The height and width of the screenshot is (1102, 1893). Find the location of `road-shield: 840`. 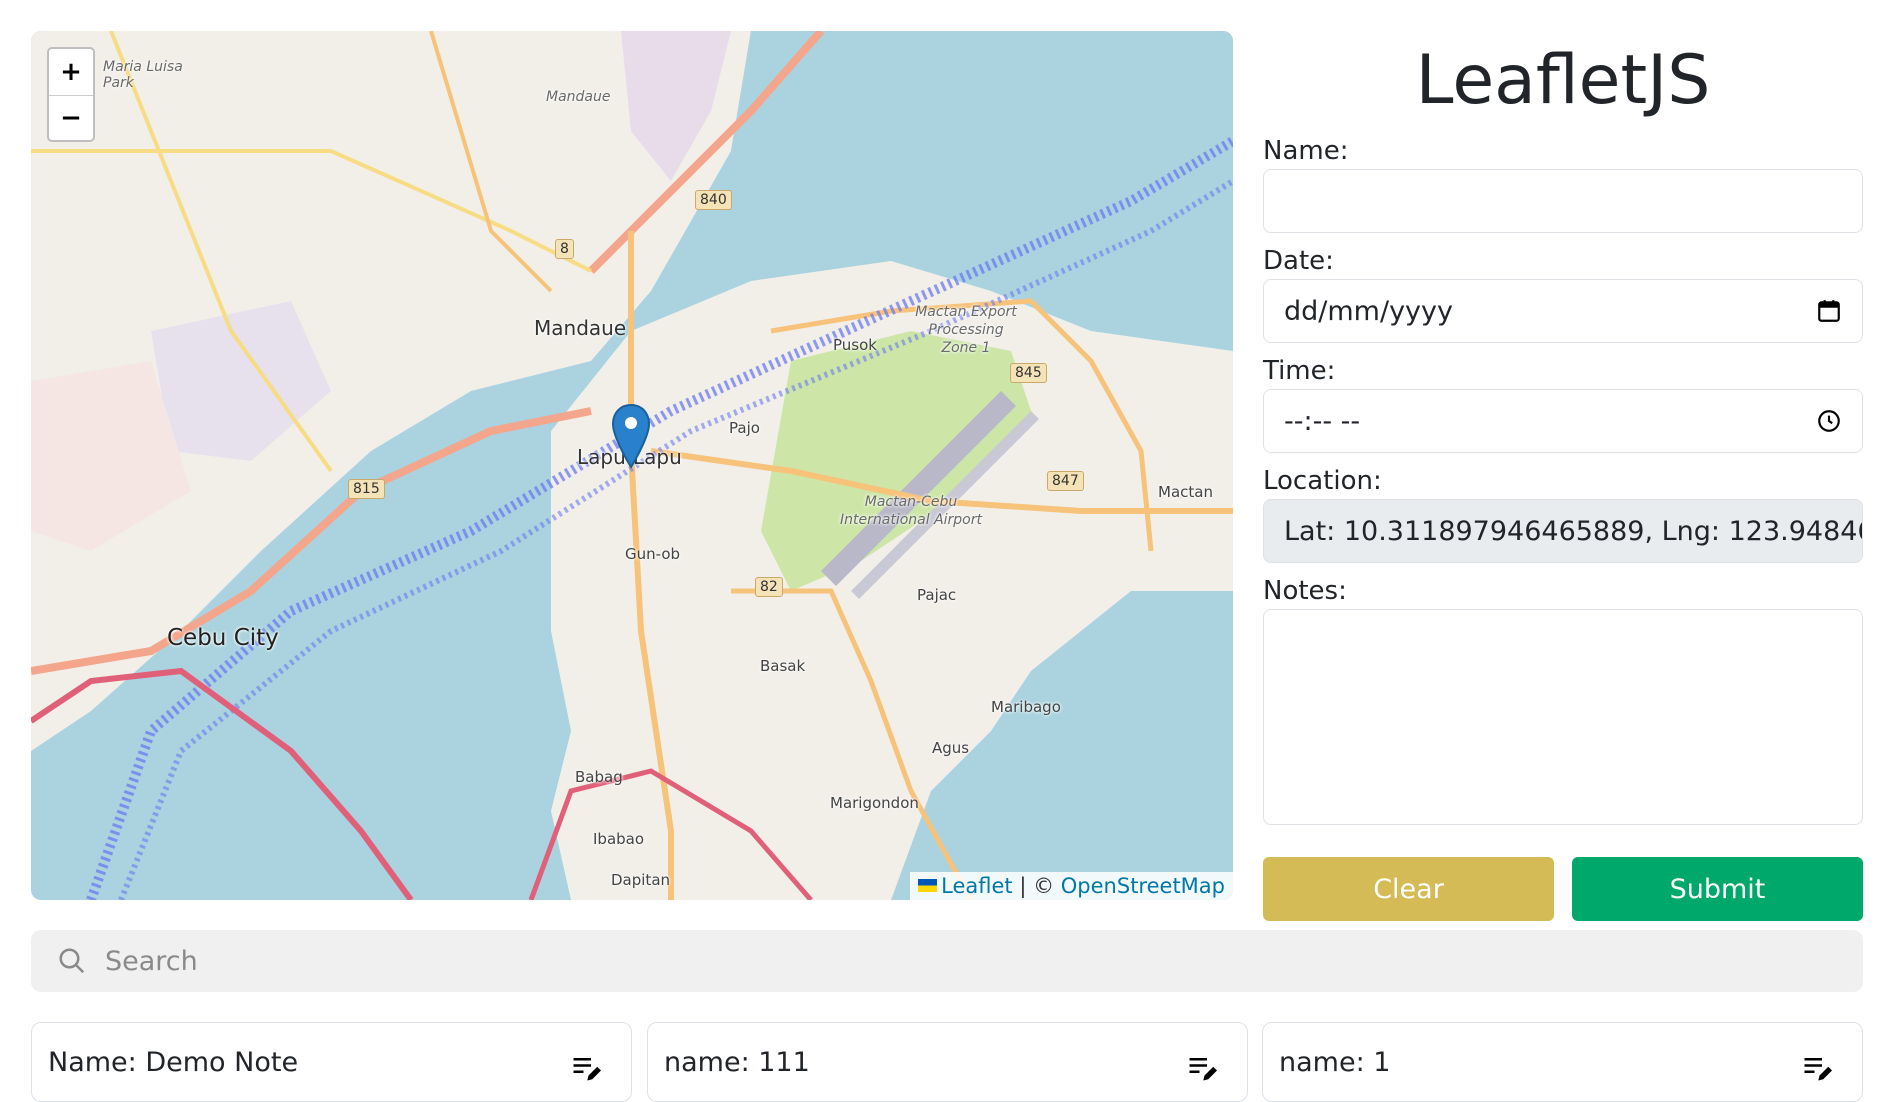

road-shield: 840 is located at coordinates (713, 200).